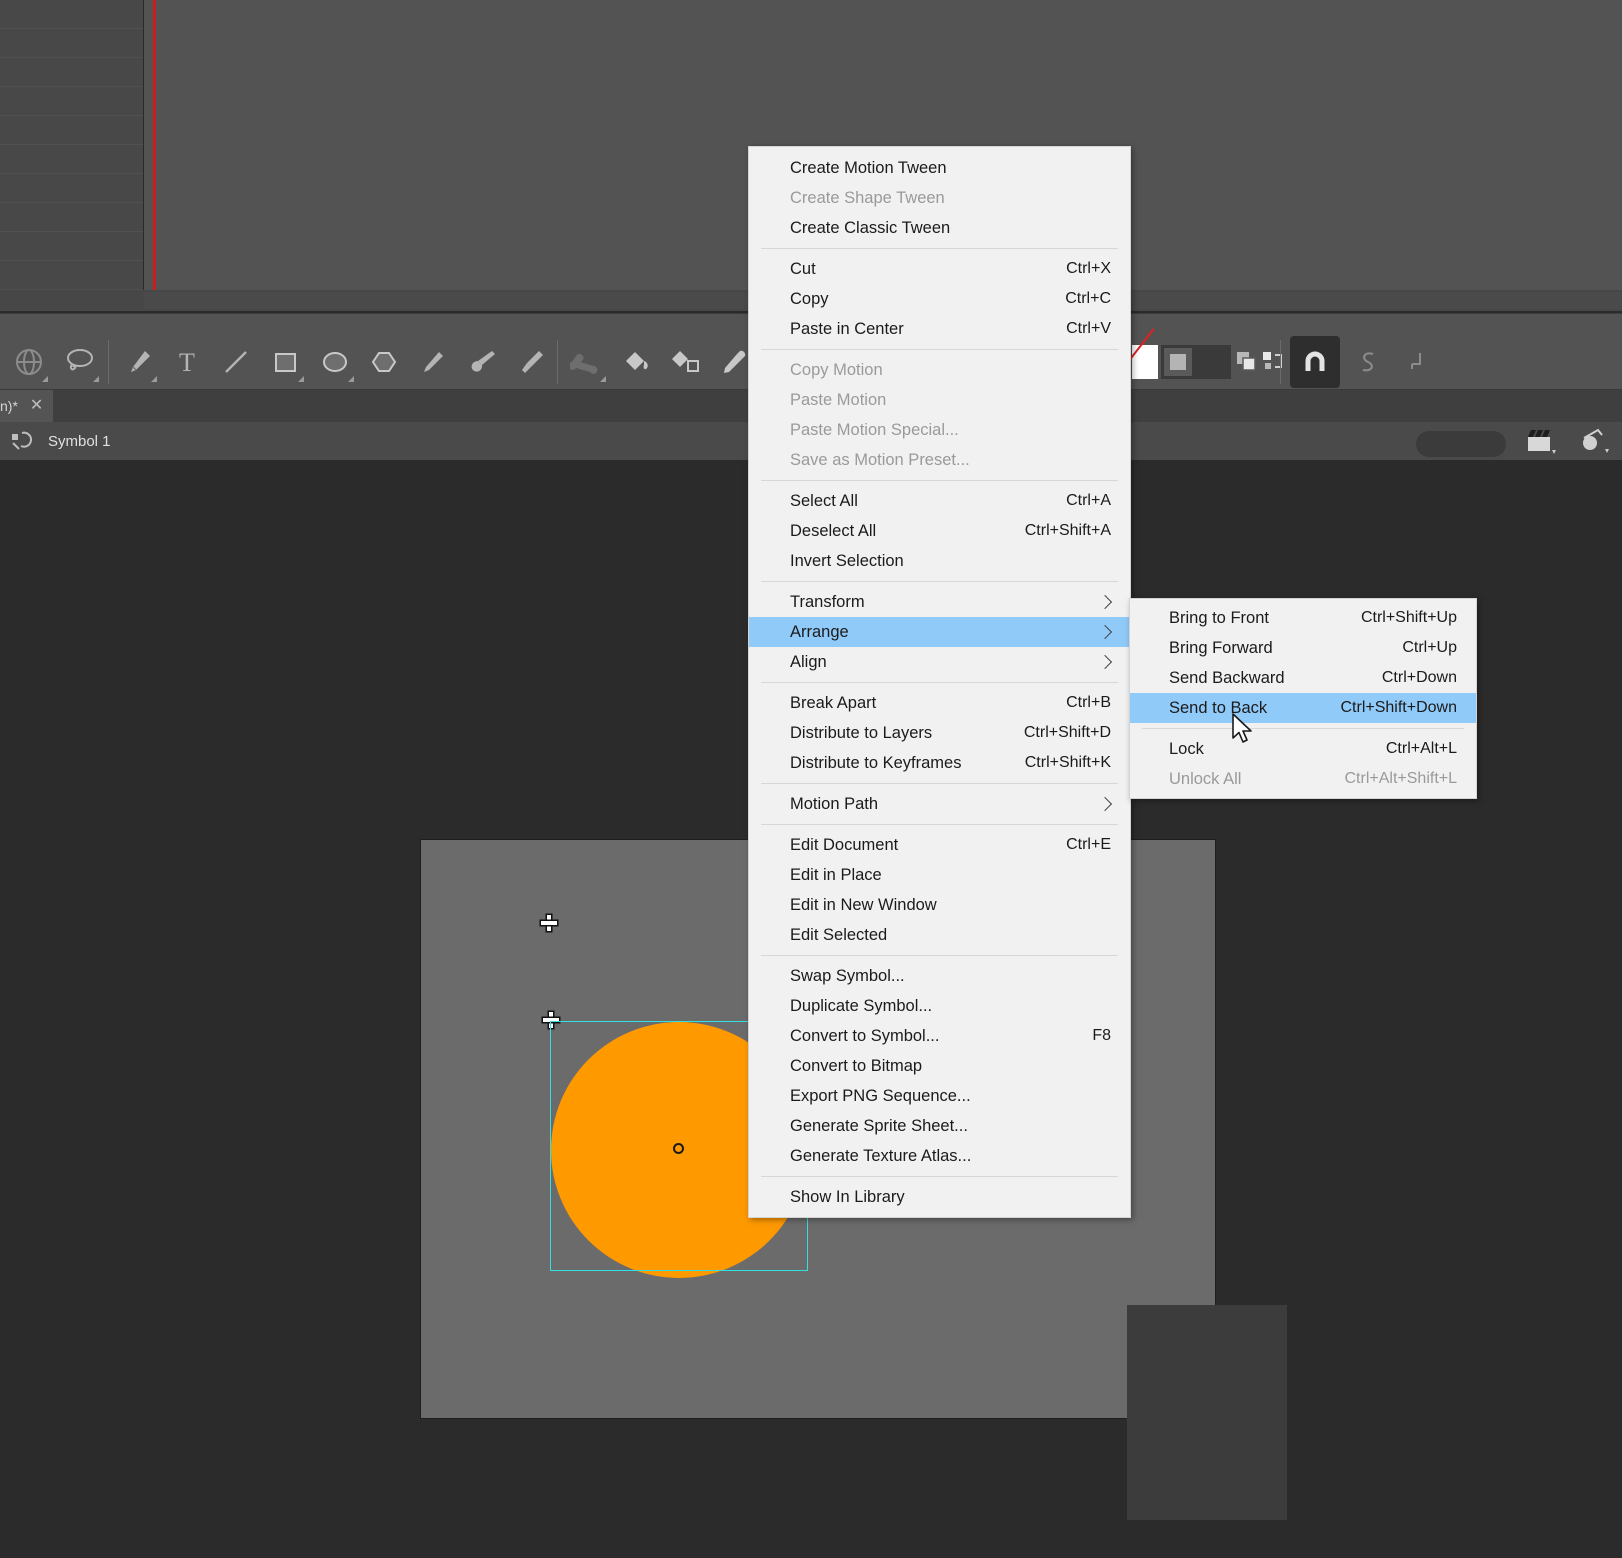  Describe the element at coordinates (939, 269) in the screenshot. I see `menu-item-cut: Cut Ctrl+X` at that location.